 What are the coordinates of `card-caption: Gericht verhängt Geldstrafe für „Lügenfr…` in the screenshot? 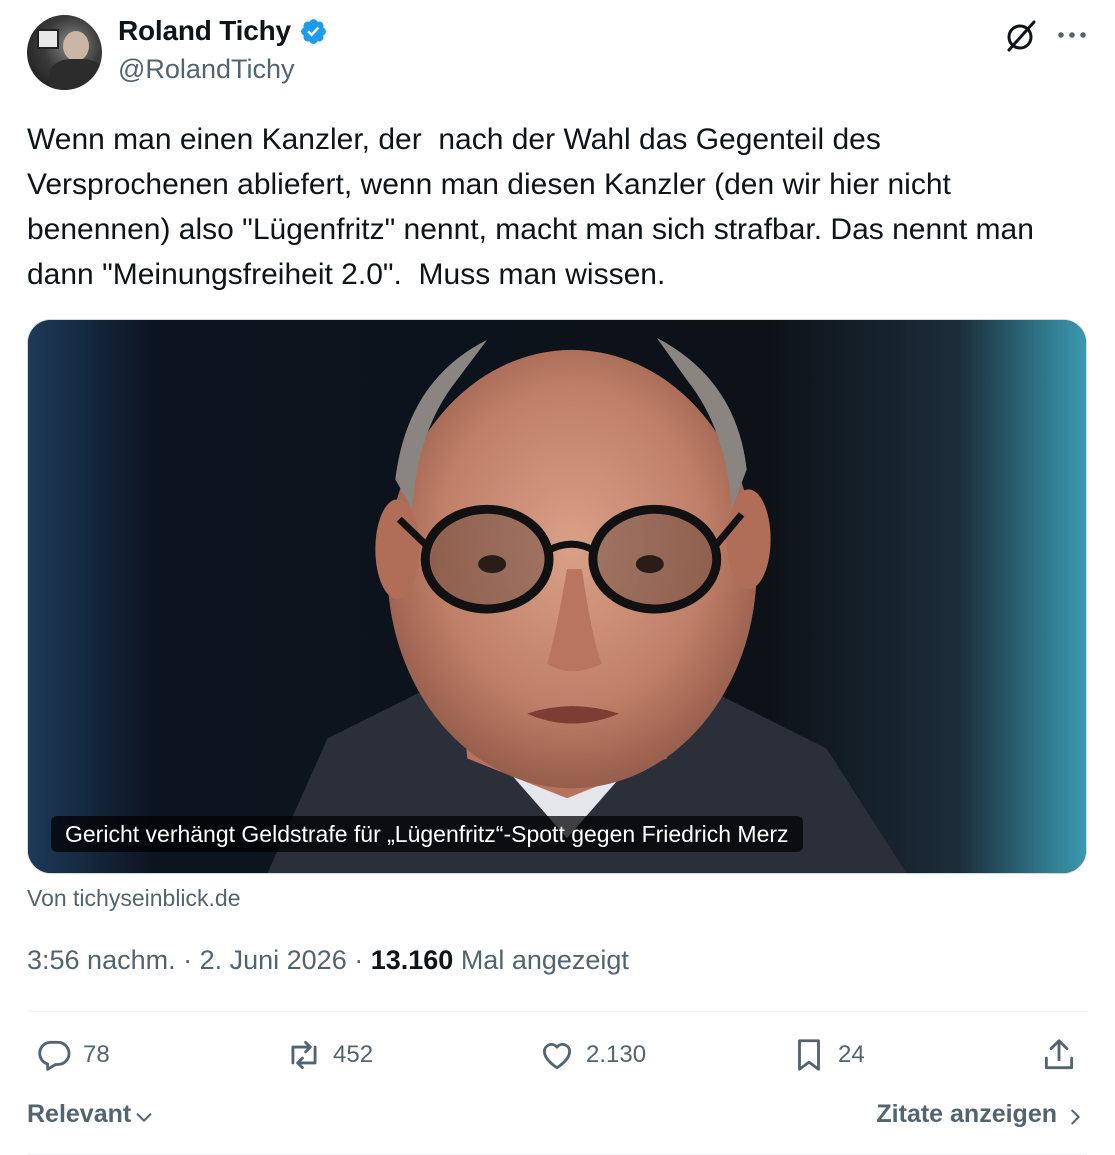 It's located at (427, 834).